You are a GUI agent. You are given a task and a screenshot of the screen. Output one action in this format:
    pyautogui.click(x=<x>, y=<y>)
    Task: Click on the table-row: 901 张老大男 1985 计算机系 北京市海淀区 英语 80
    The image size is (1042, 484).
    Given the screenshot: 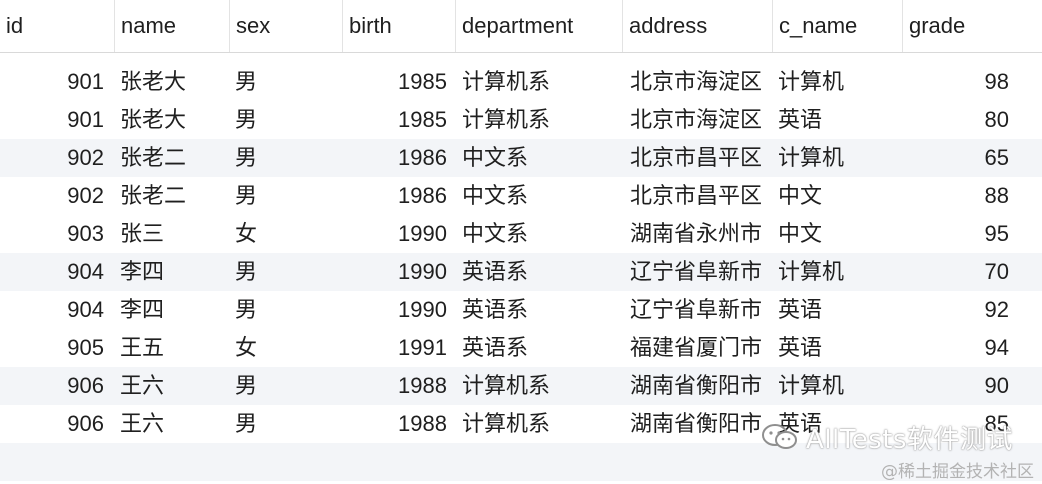 What is the action you would take?
    pyautogui.click(x=521, y=120)
    